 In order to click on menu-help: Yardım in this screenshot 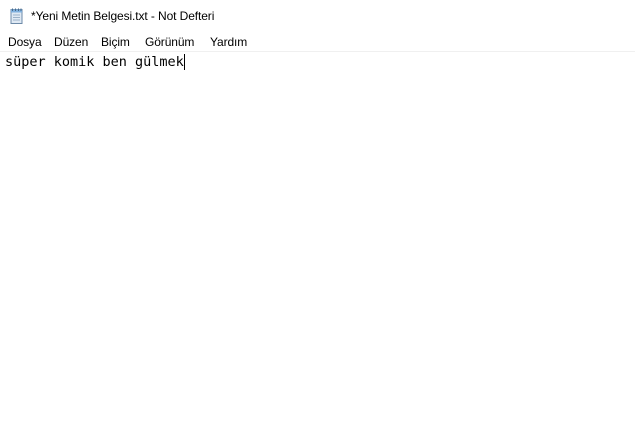, I will do `click(228, 42)`.